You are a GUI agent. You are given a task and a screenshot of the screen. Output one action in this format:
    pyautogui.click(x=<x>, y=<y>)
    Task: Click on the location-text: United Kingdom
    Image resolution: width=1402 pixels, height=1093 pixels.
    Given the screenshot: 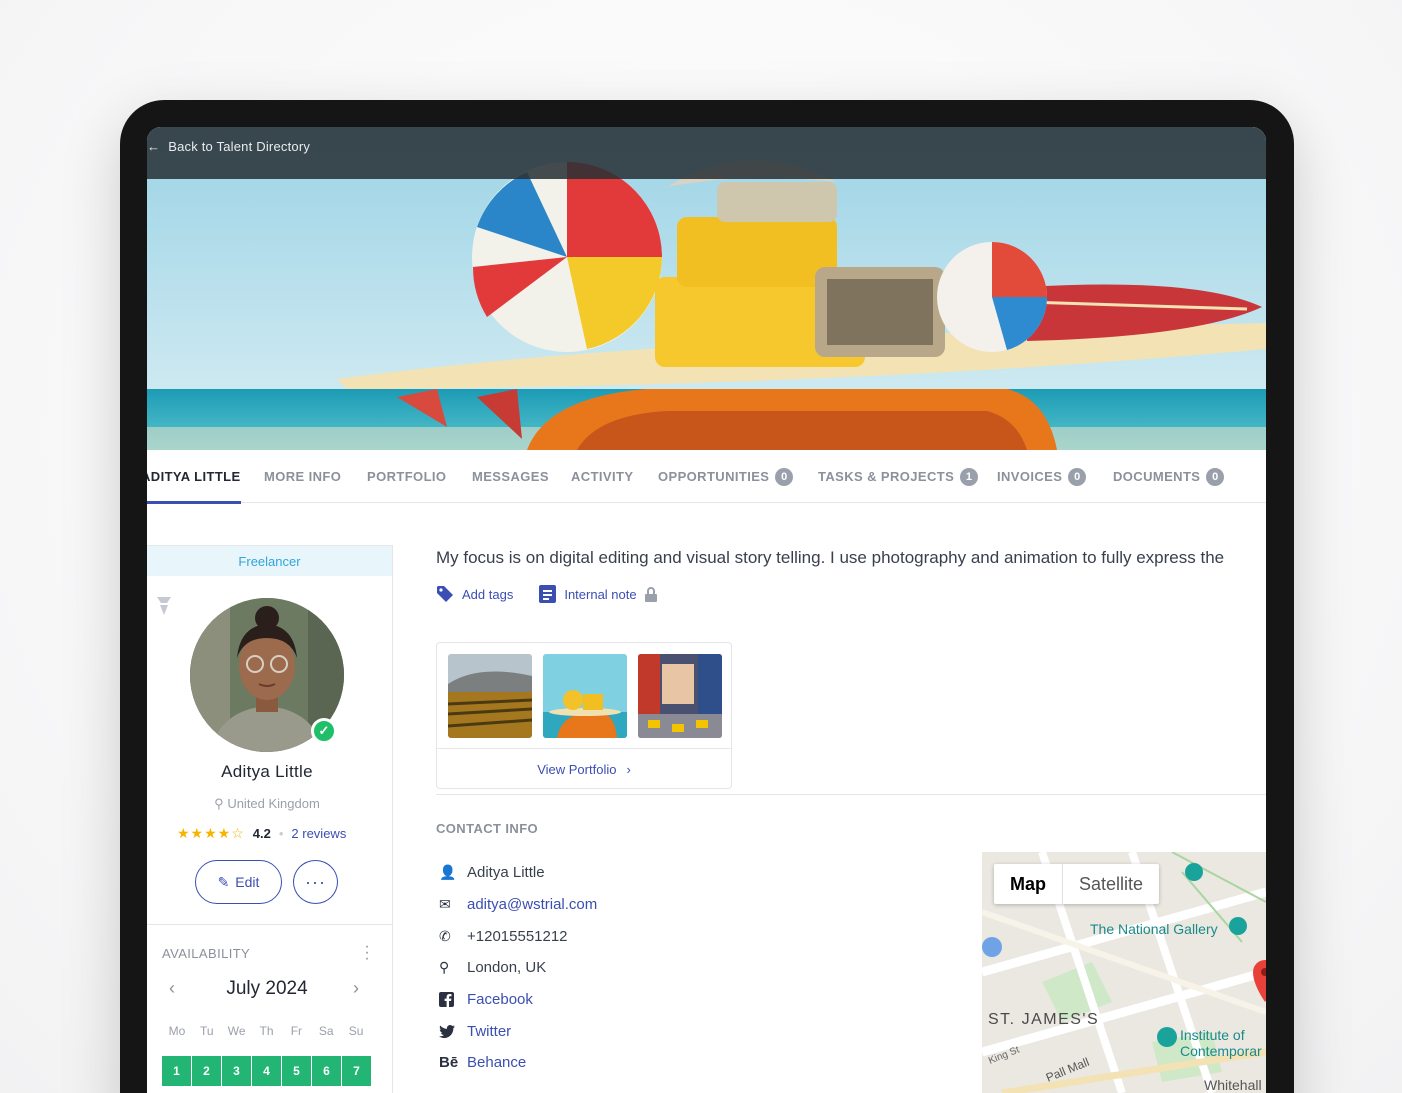 What is the action you would take?
    pyautogui.click(x=273, y=803)
    